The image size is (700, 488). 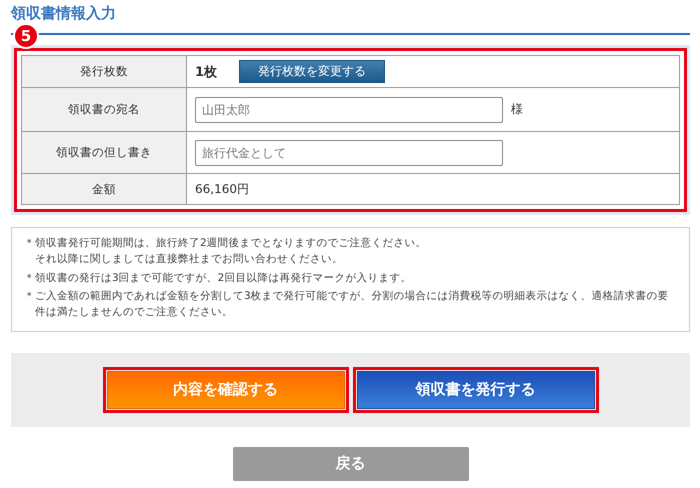 What do you see at coordinates (26, 36) in the screenshot?
I see `step-badge: 5` at bounding box center [26, 36].